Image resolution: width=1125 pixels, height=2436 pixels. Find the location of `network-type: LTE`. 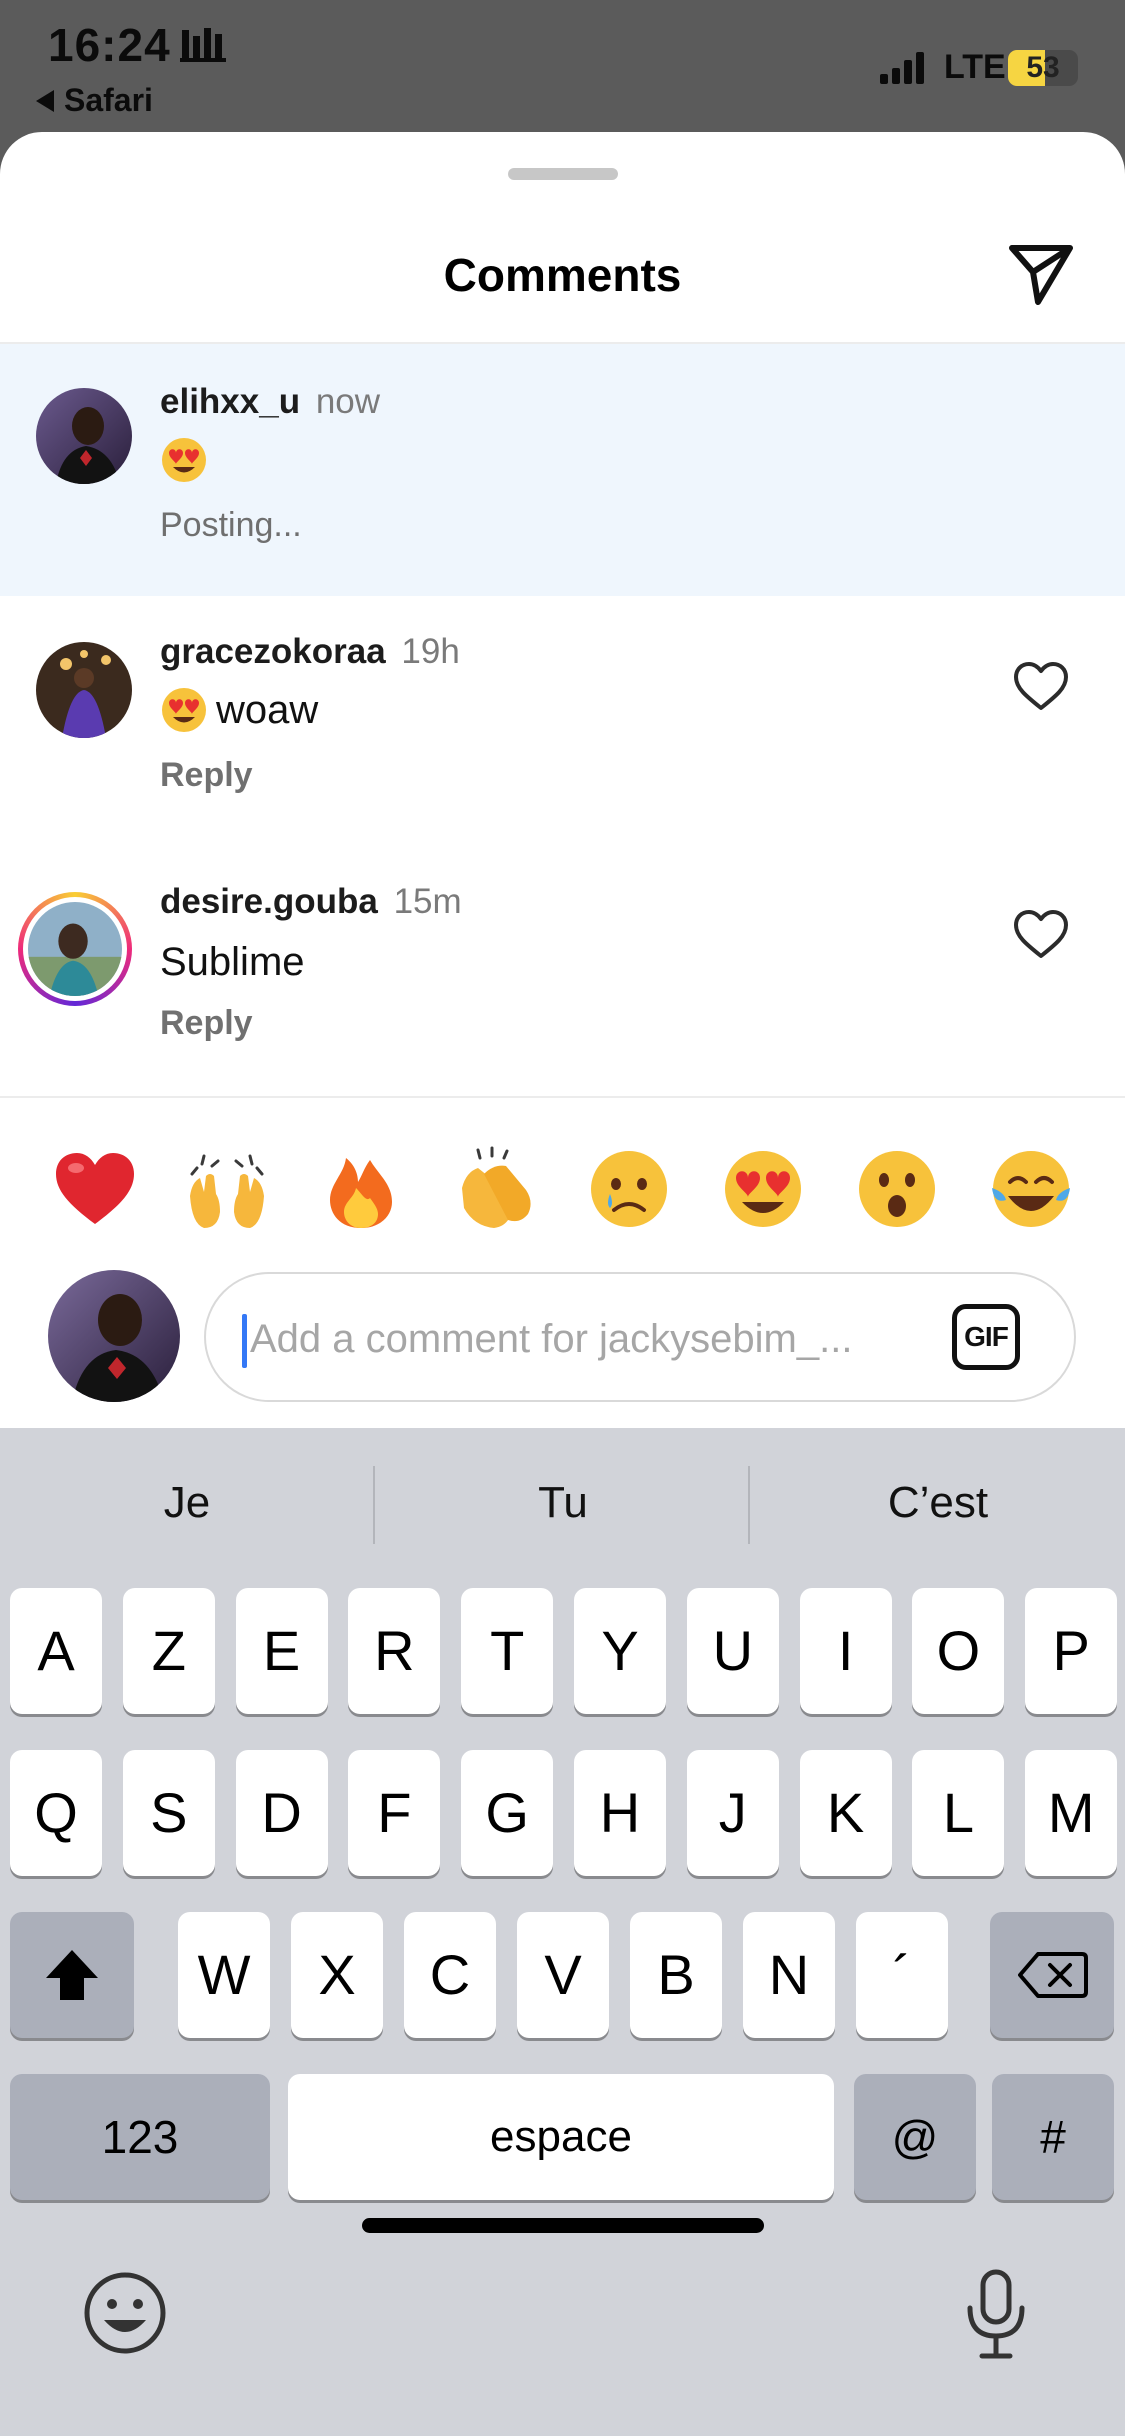

network-type: LTE is located at coordinates (975, 67).